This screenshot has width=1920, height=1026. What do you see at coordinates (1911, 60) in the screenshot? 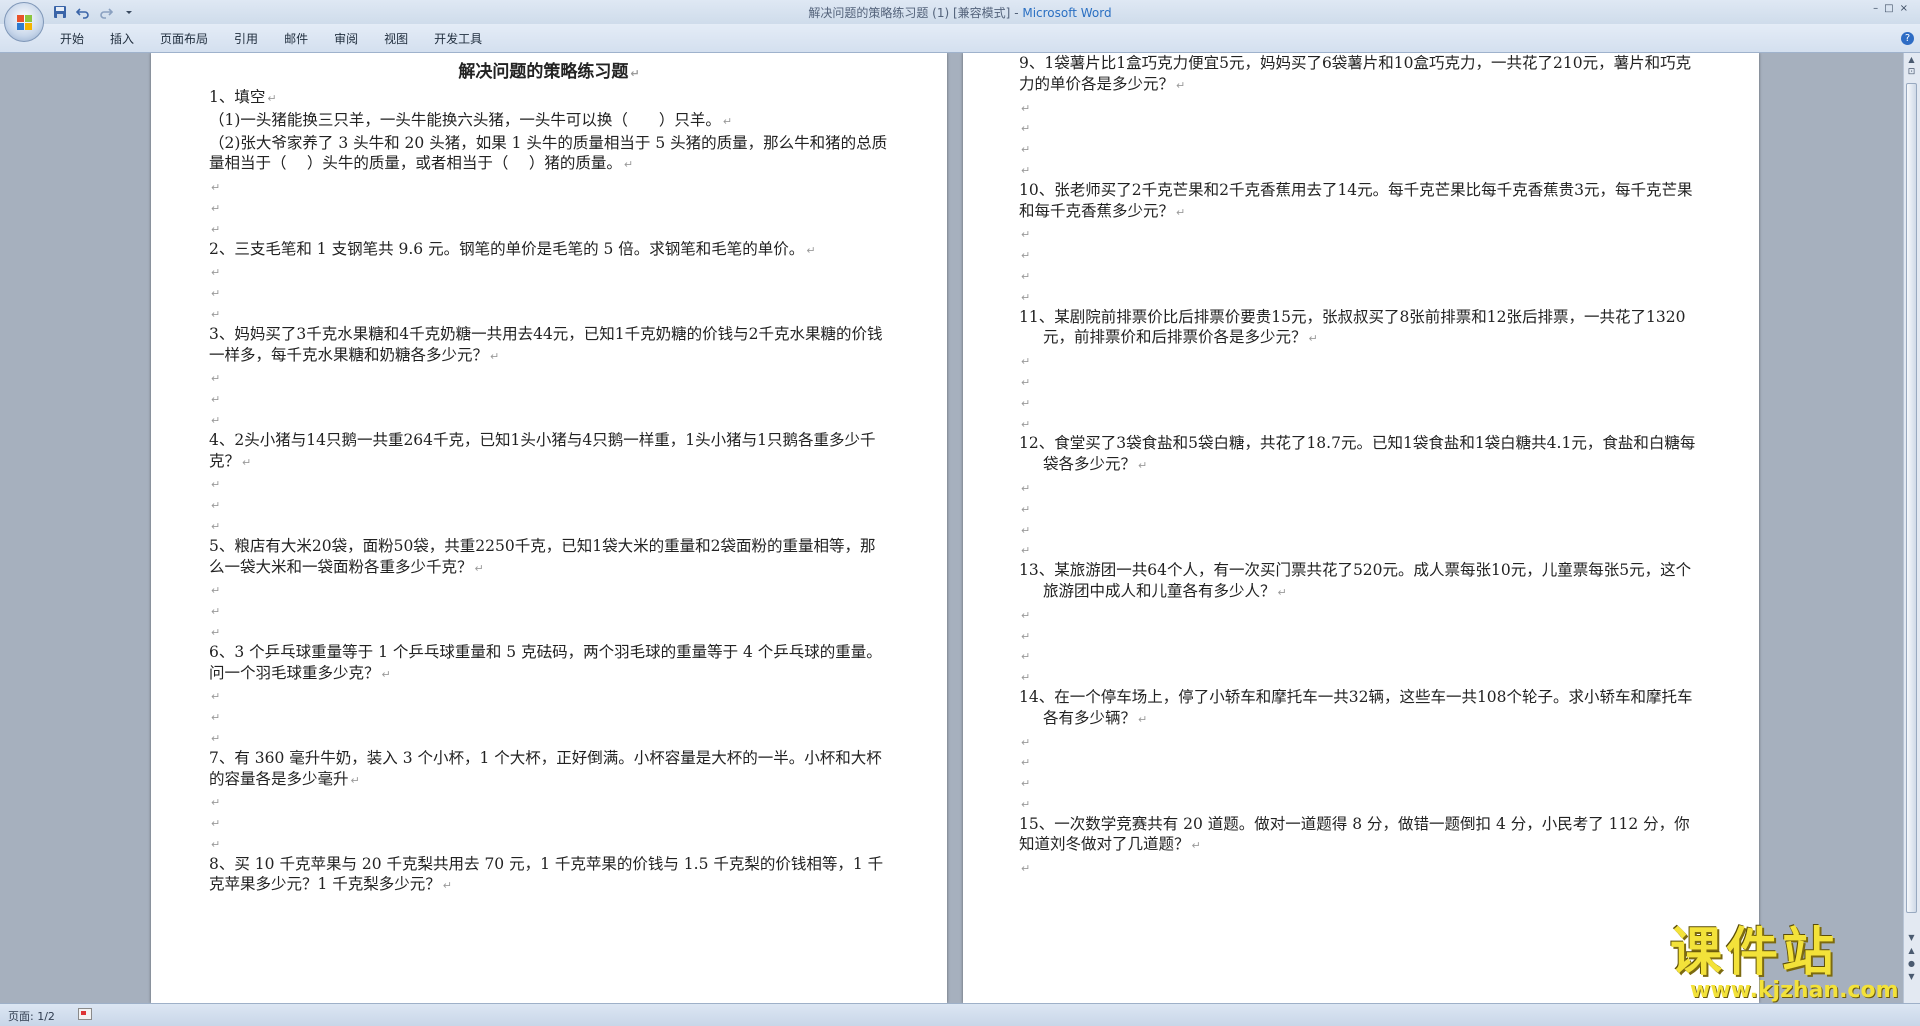
I see `scroll-up-icon: ▲` at bounding box center [1911, 60].